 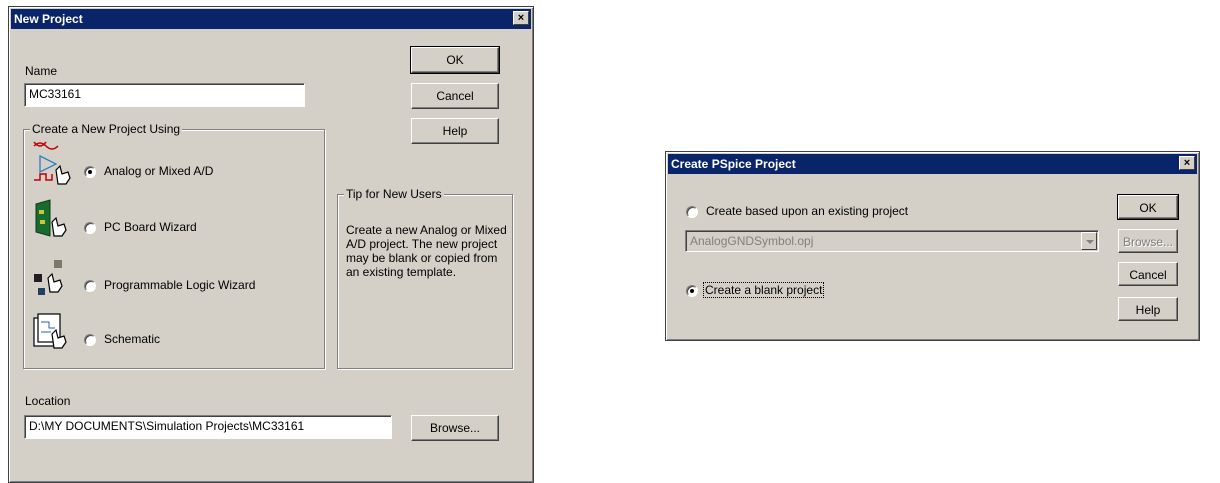 What do you see at coordinates (51, 218) in the screenshot?
I see `pc-board-icon` at bounding box center [51, 218].